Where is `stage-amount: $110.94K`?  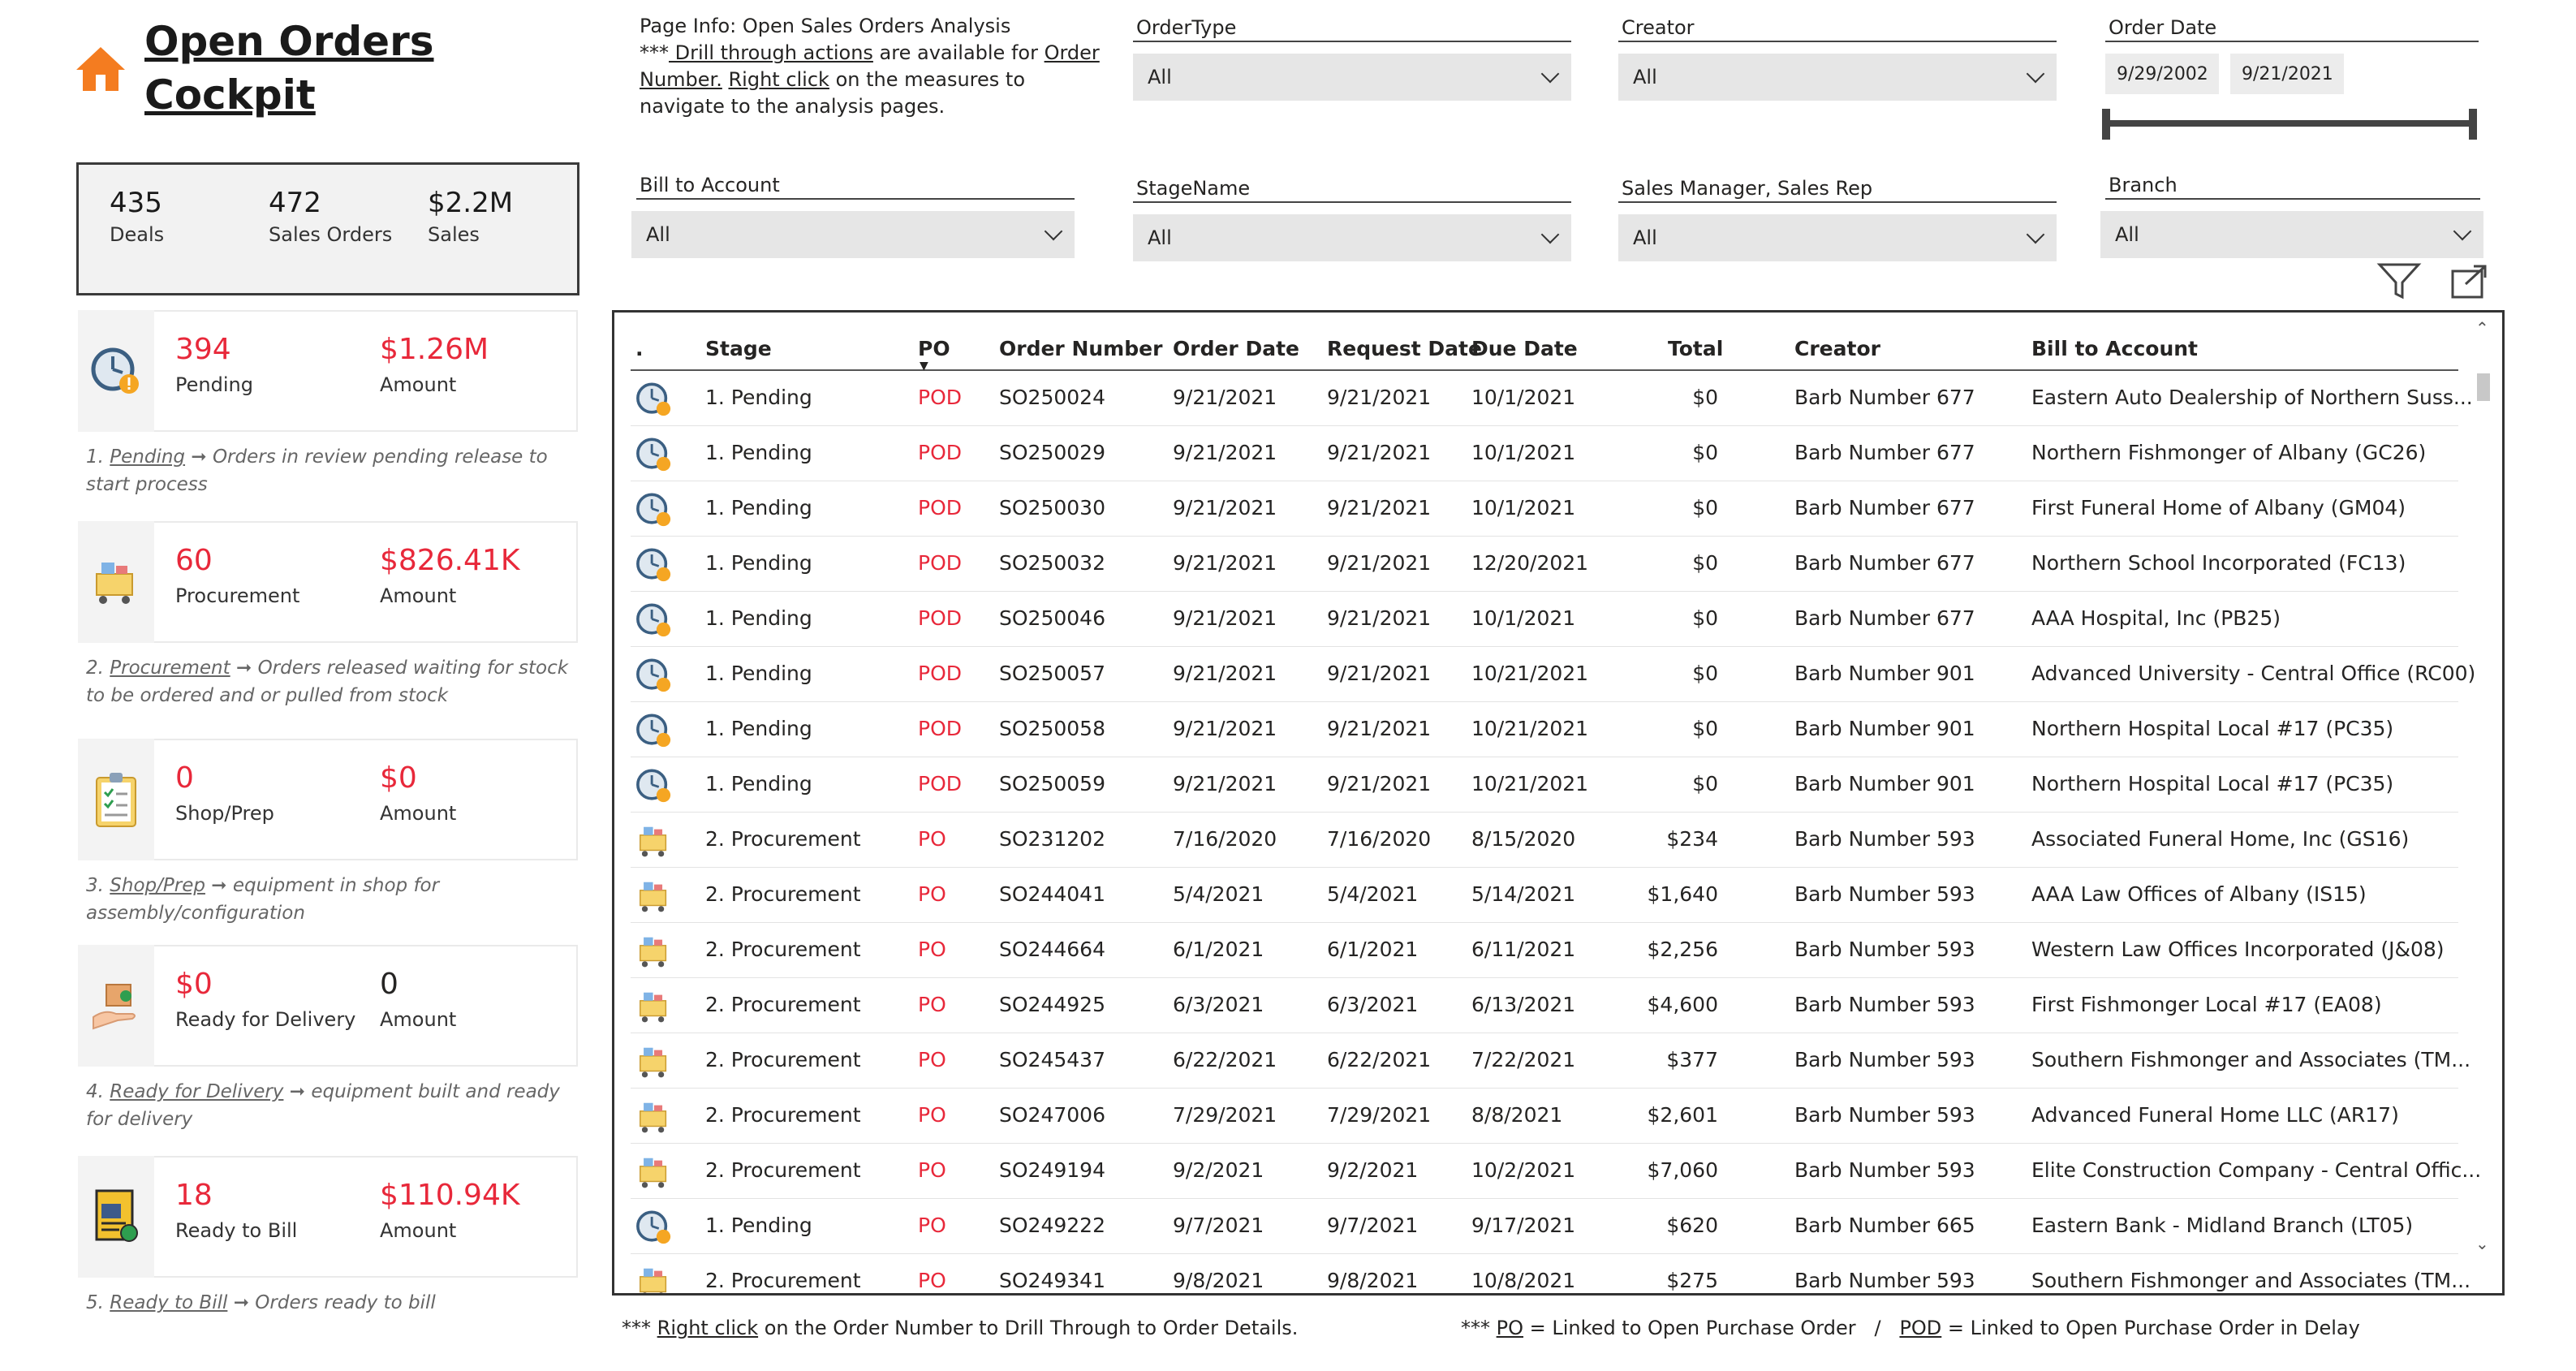 stage-amount: $110.94K is located at coordinates (450, 1195).